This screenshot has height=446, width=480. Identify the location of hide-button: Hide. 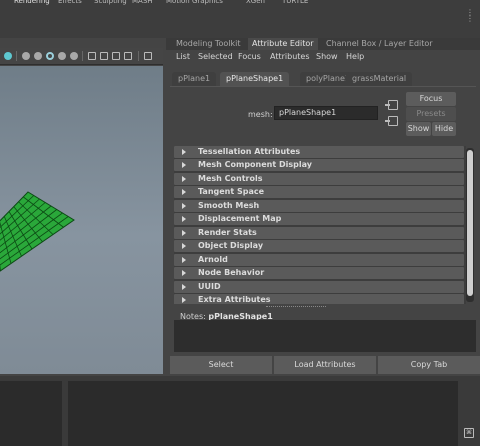
(444, 129).